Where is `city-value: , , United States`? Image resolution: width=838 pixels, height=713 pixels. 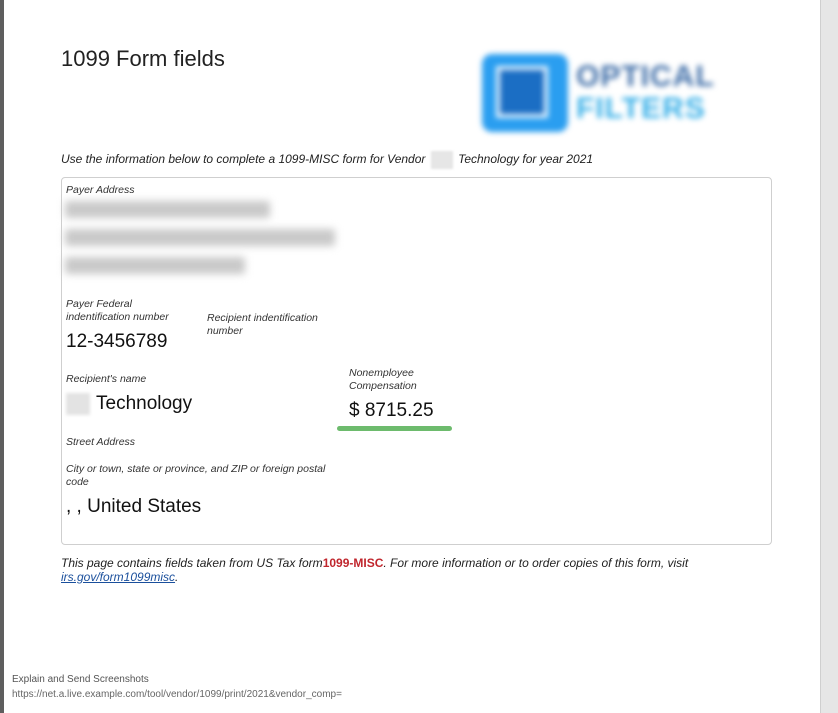
city-value: , , United States is located at coordinates (134, 506).